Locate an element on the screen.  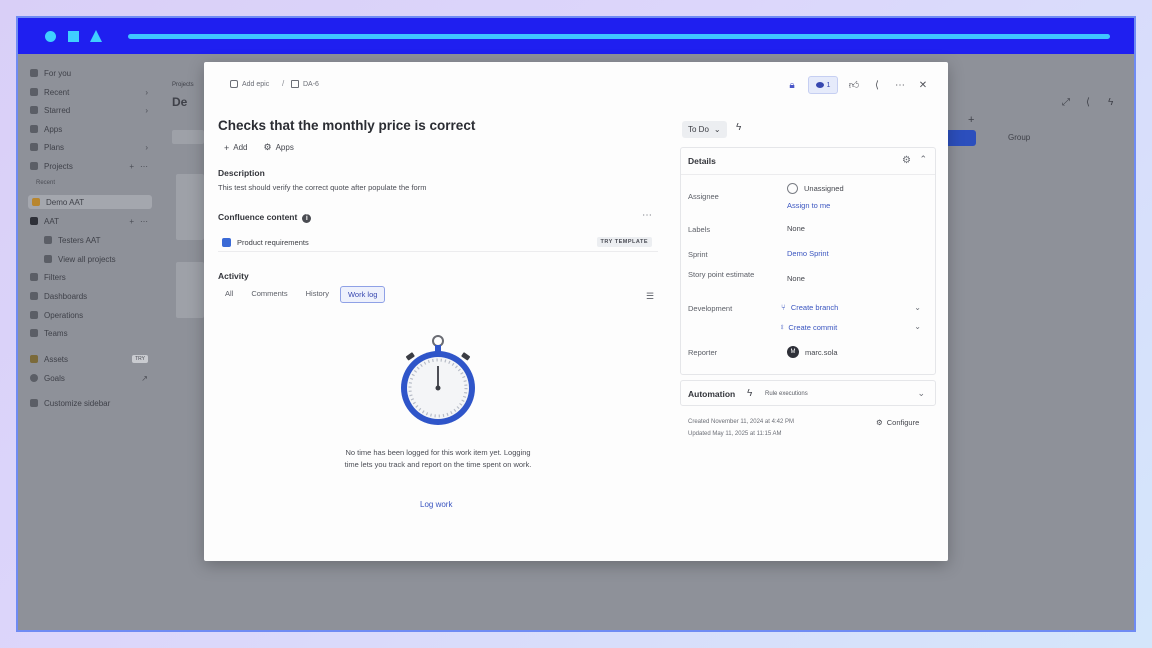
details-heading: Details is located at coordinates (702, 161).